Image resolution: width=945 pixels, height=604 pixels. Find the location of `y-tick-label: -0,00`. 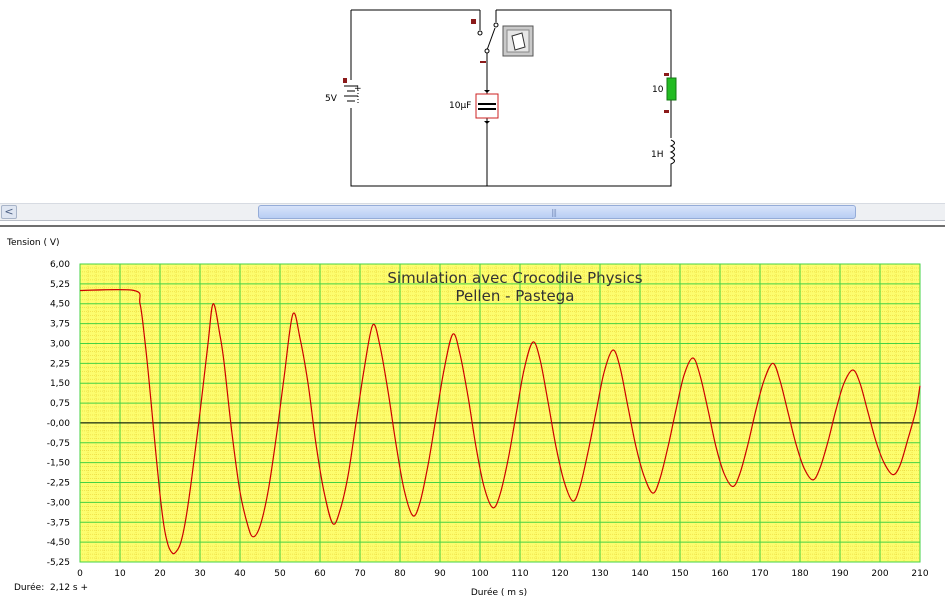

y-tick-label: -0,00 is located at coordinates (59, 424).